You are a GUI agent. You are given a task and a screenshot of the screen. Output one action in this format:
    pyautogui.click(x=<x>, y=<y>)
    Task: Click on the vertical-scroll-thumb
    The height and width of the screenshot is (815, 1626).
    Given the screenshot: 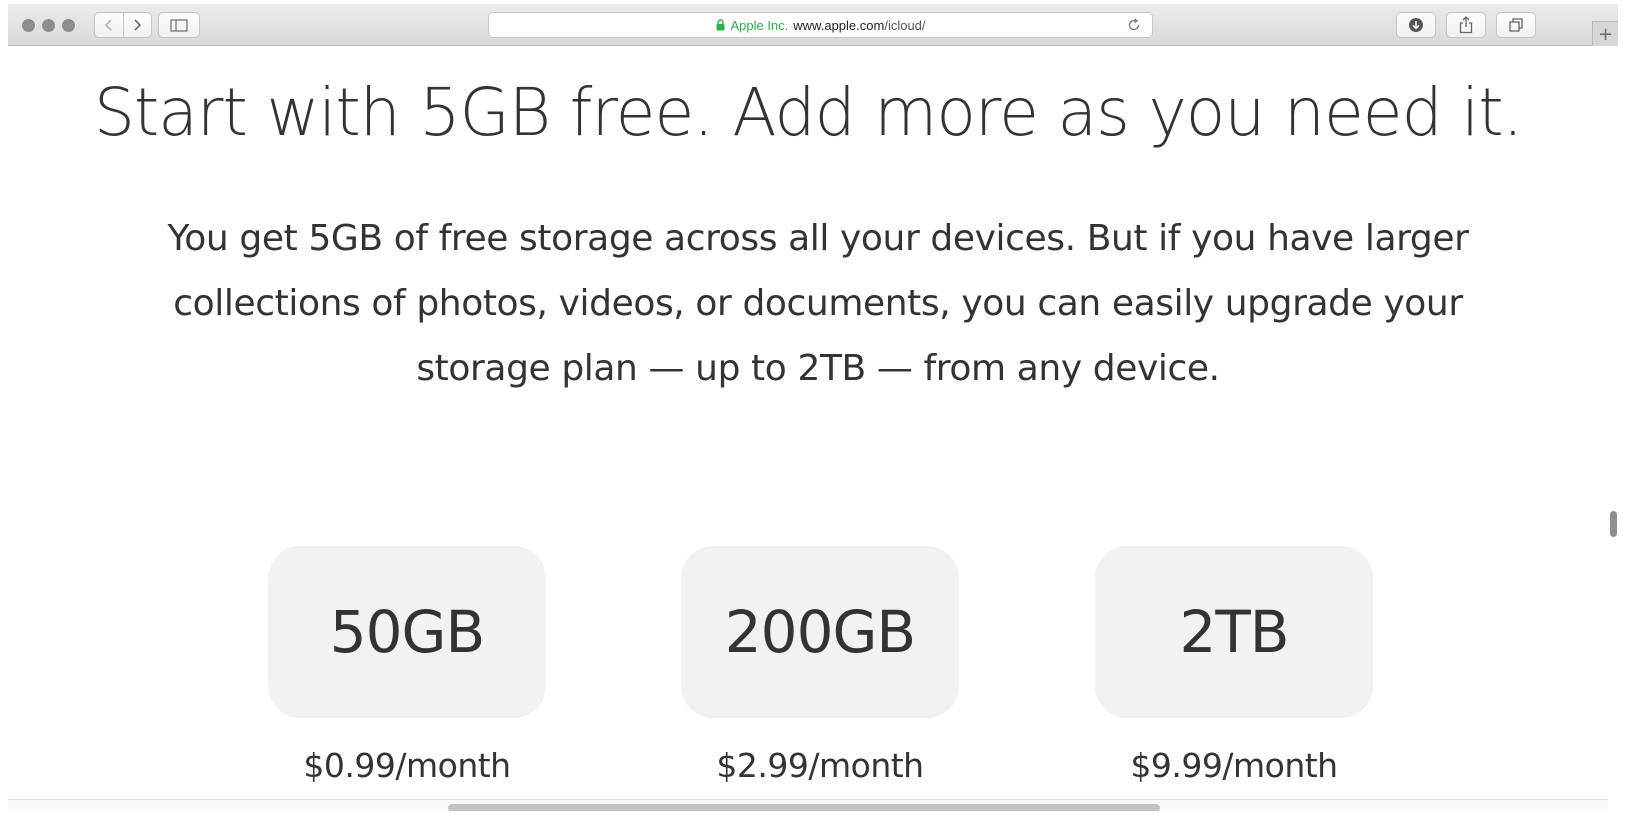 What is the action you would take?
    pyautogui.click(x=1613, y=524)
    